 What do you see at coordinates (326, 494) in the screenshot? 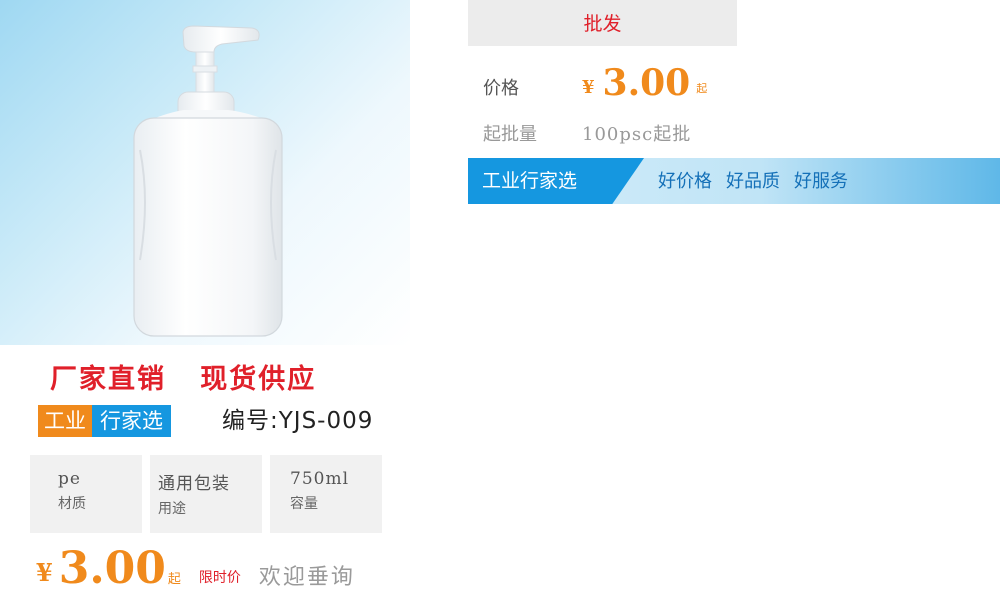
I see `spec-capacity: 750ml 容量` at bounding box center [326, 494].